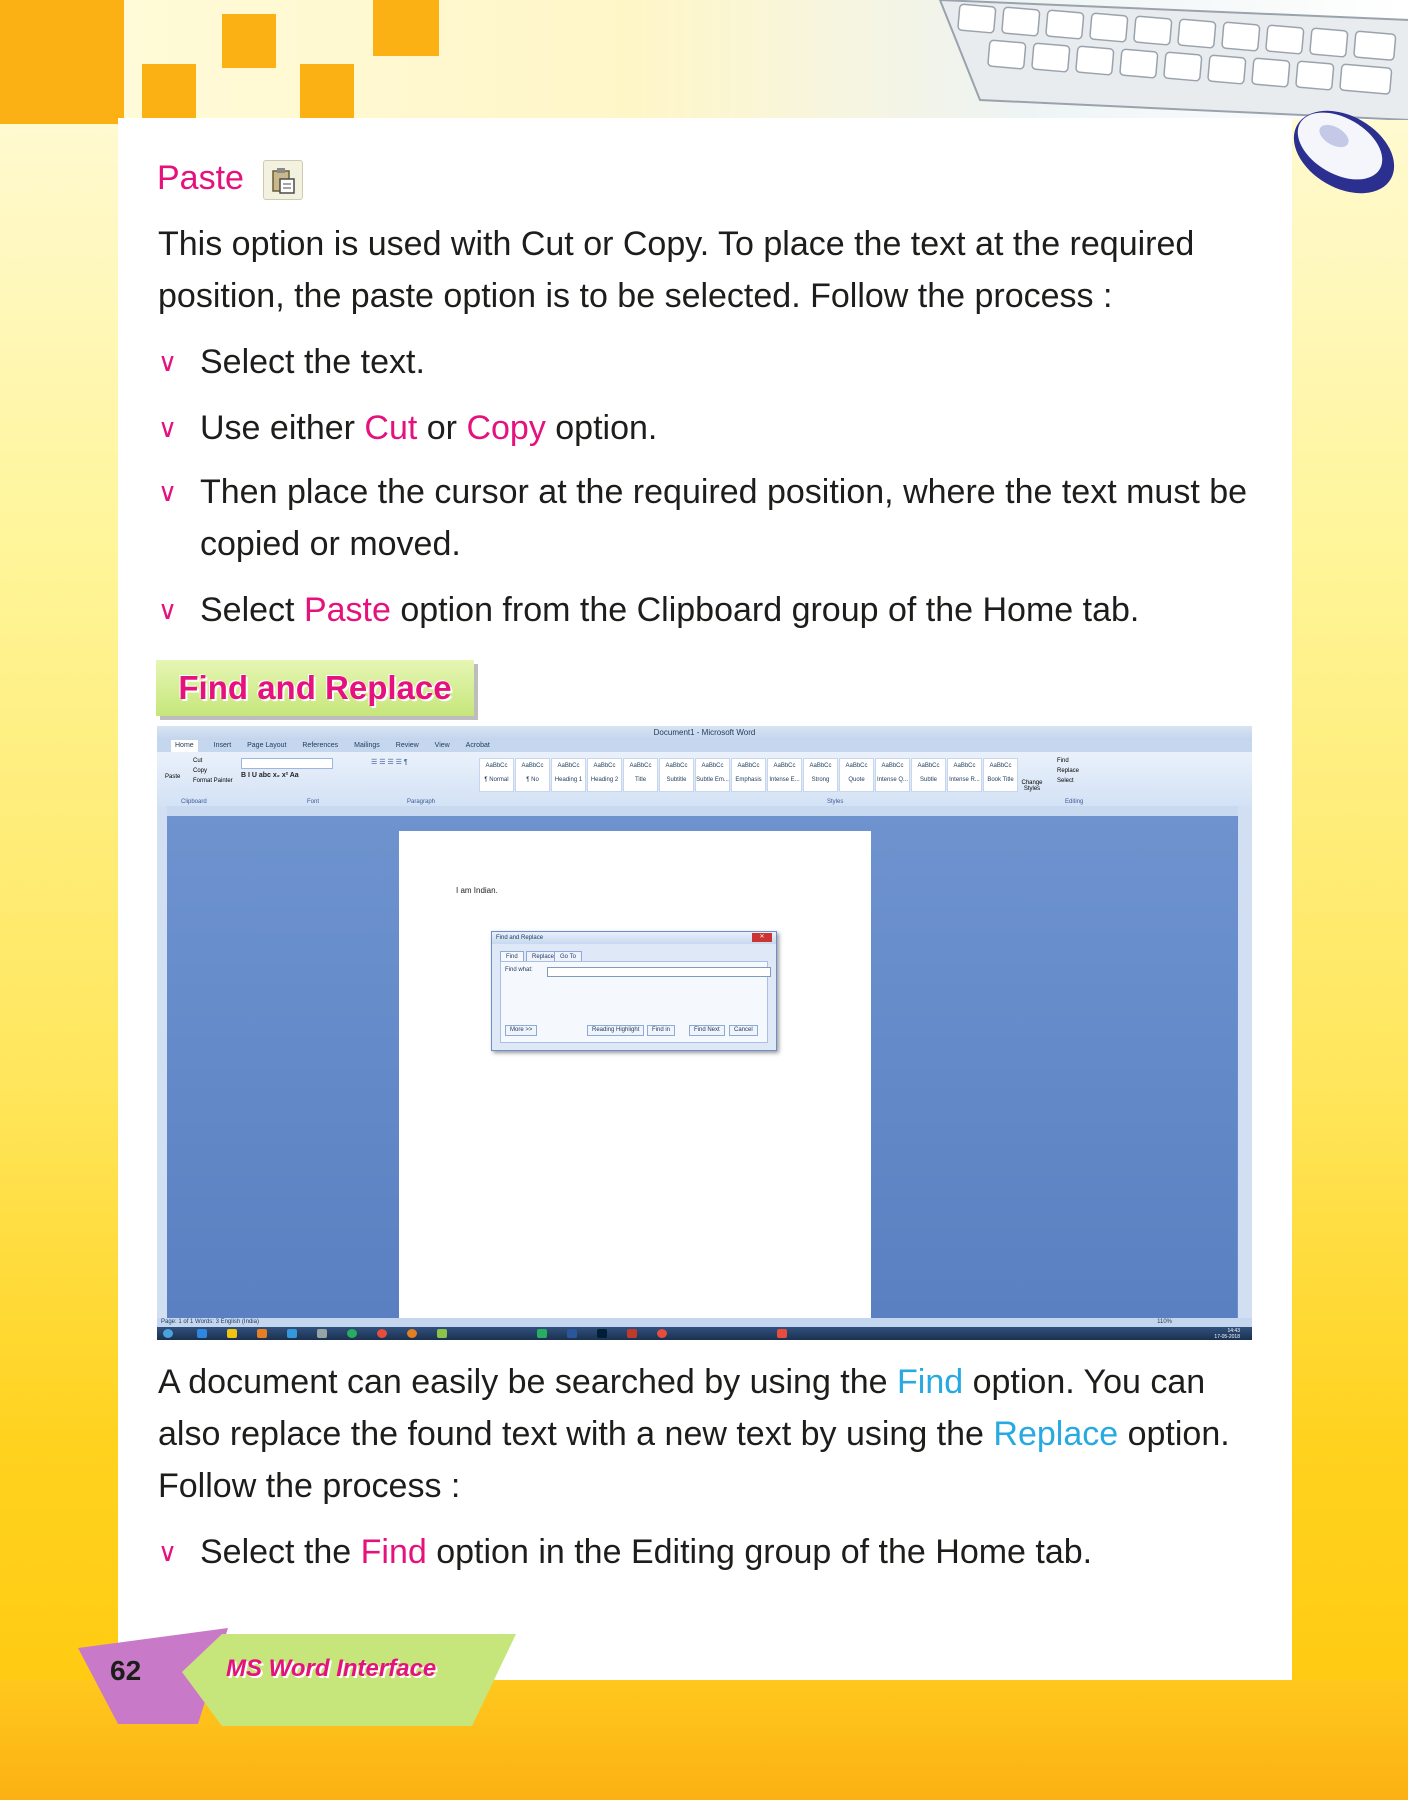 The image size is (1408, 1800). I want to click on word-vertical-scrollbar, so click(1245, 1062).